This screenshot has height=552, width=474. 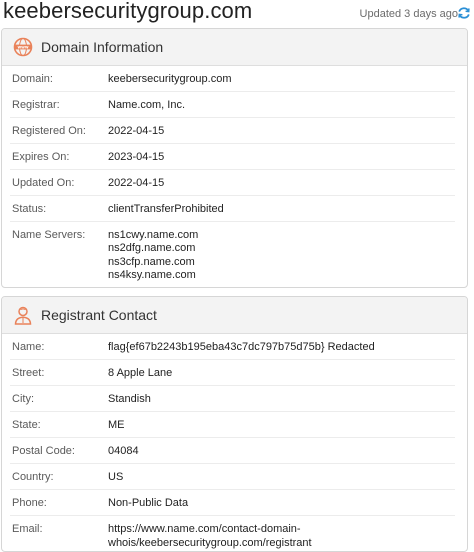 I want to click on panel-title: Domain Information, so click(x=102, y=47).